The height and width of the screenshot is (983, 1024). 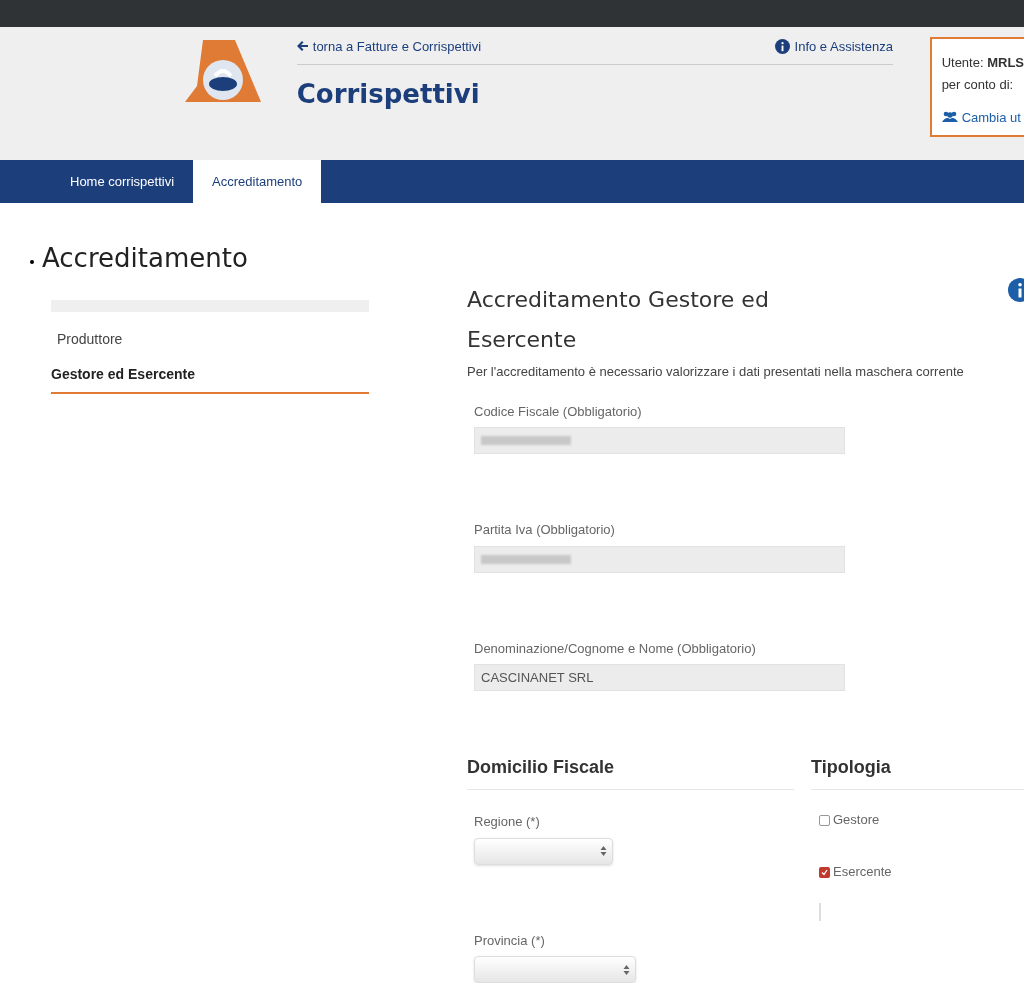 What do you see at coordinates (949, 117) in the screenshot?
I see `users-icon` at bounding box center [949, 117].